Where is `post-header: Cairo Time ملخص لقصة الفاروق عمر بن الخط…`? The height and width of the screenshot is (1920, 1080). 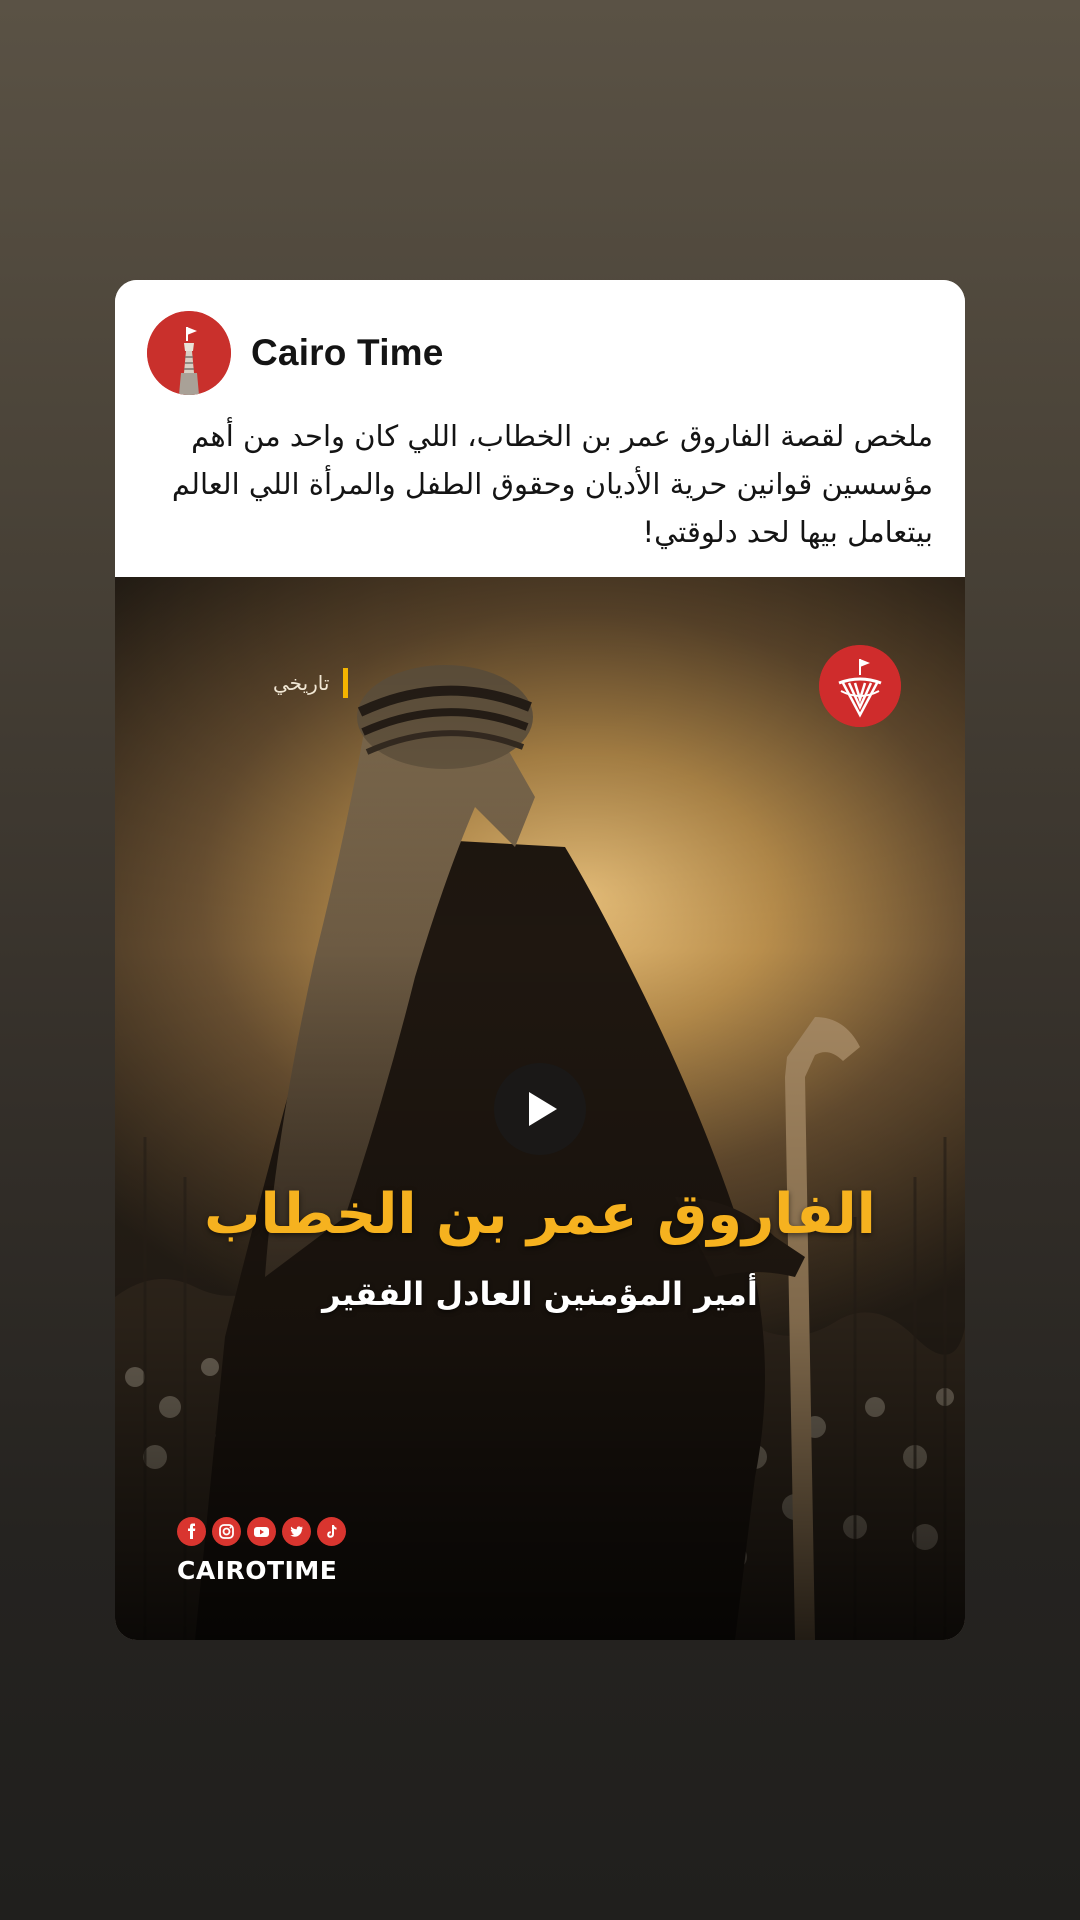 post-header: Cairo Time ملخص لقصة الفاروق عمر بن الخط… is located at coordinates (540, 428).